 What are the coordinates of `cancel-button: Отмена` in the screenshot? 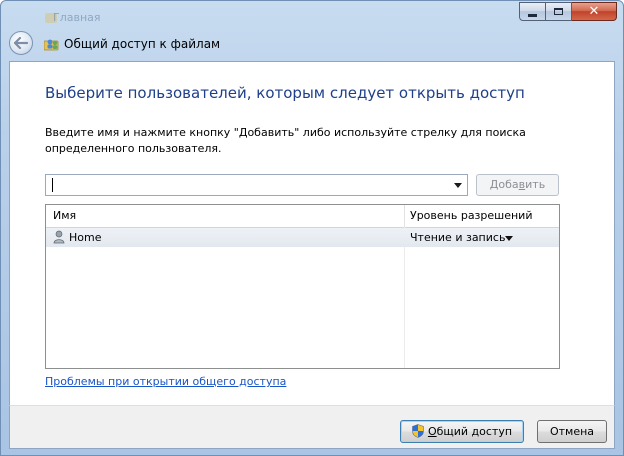 It's located at (572, 431).